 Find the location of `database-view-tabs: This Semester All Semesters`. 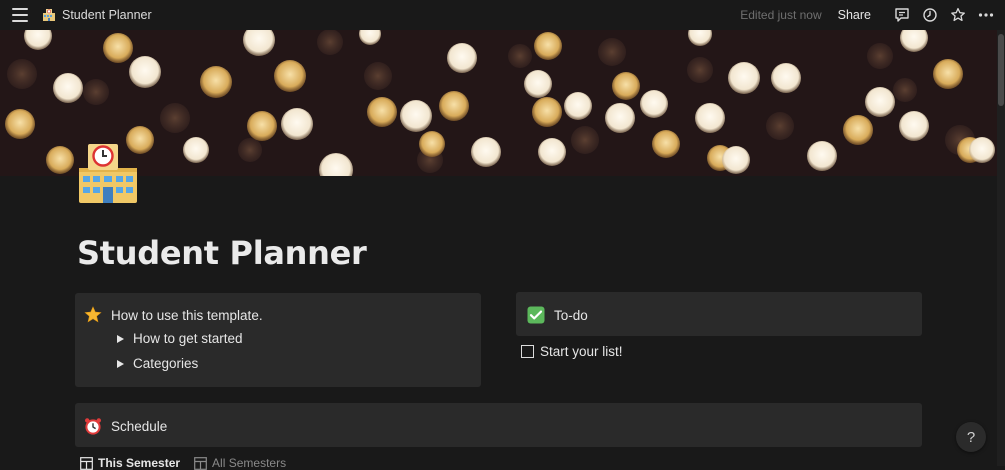

database-view-tabs: This Semester All Semesters is located at coordinates (190, 463).